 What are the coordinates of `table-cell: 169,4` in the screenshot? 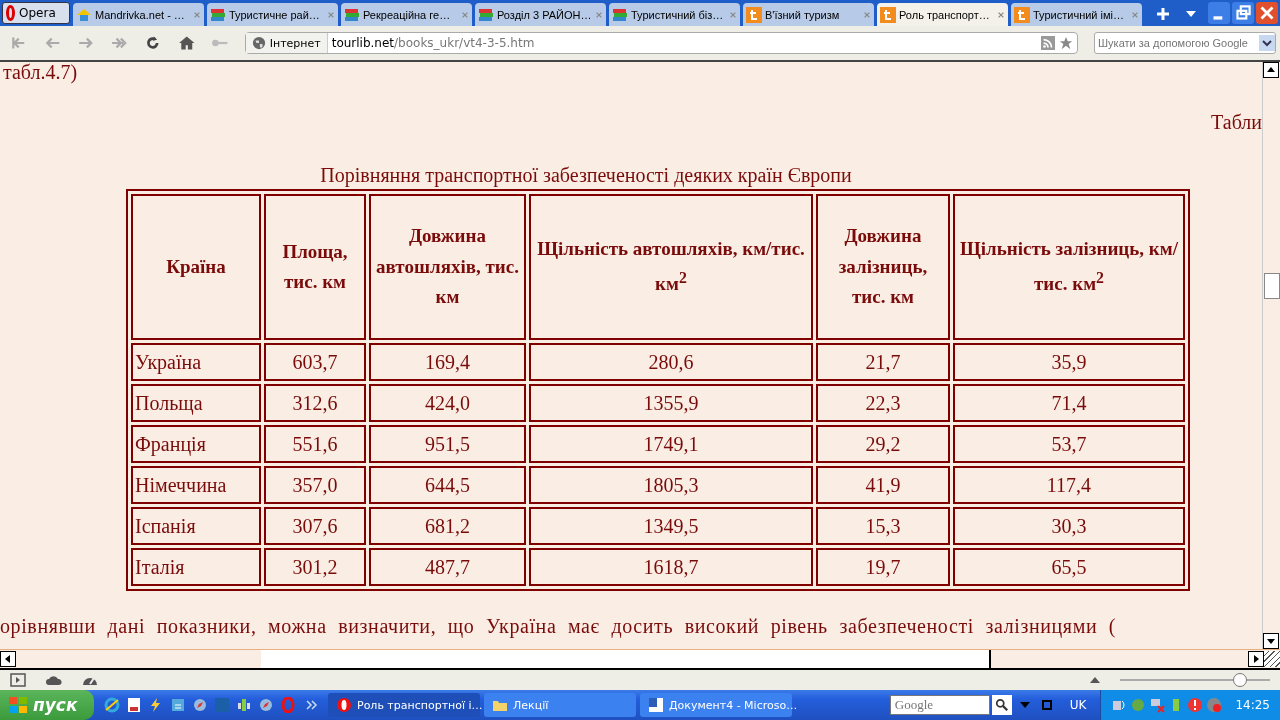 It's located at (447, 362).